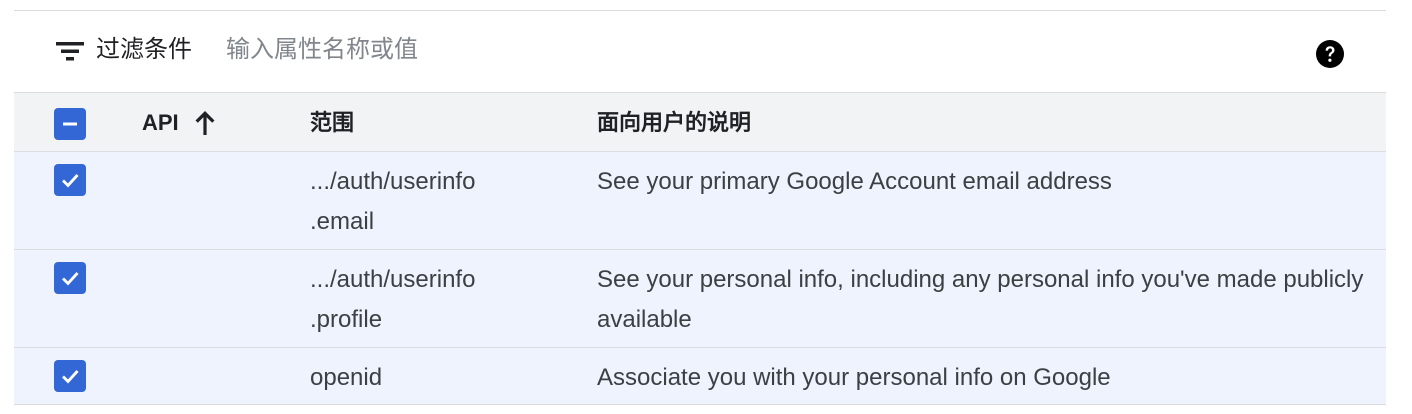  I want to click on select-all-checkbox, so click(70, 124).